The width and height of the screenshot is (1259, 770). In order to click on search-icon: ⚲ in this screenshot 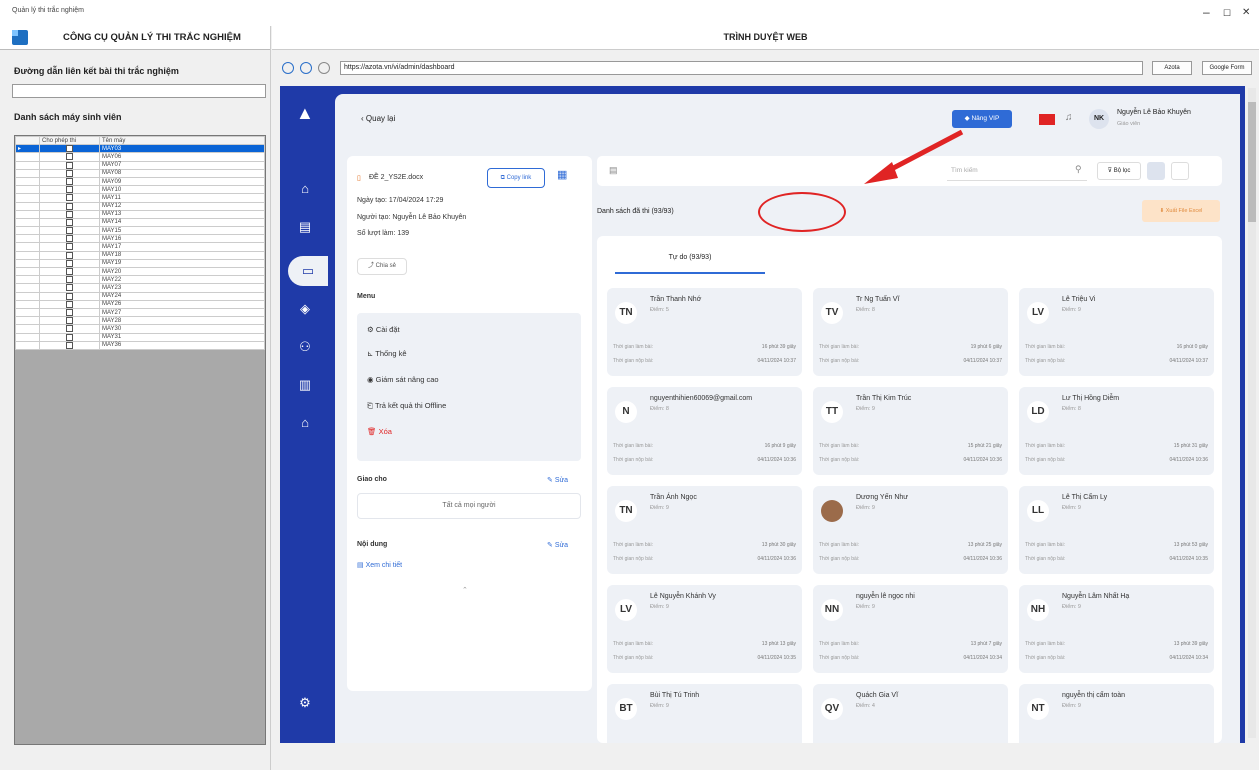, I will do `click(1078, 169)`.